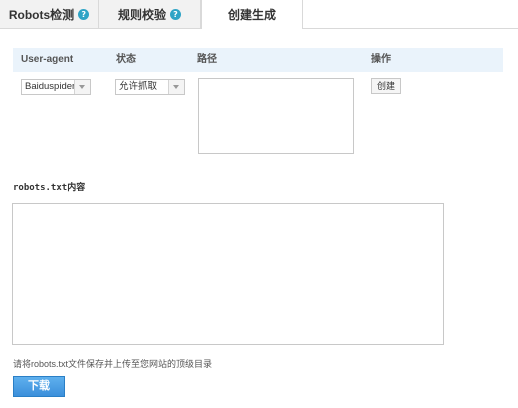  What do you see at coordinates (207, 59) in the screenshot?
I see `column-header-path: 路径` at bounding box center [207, 59].